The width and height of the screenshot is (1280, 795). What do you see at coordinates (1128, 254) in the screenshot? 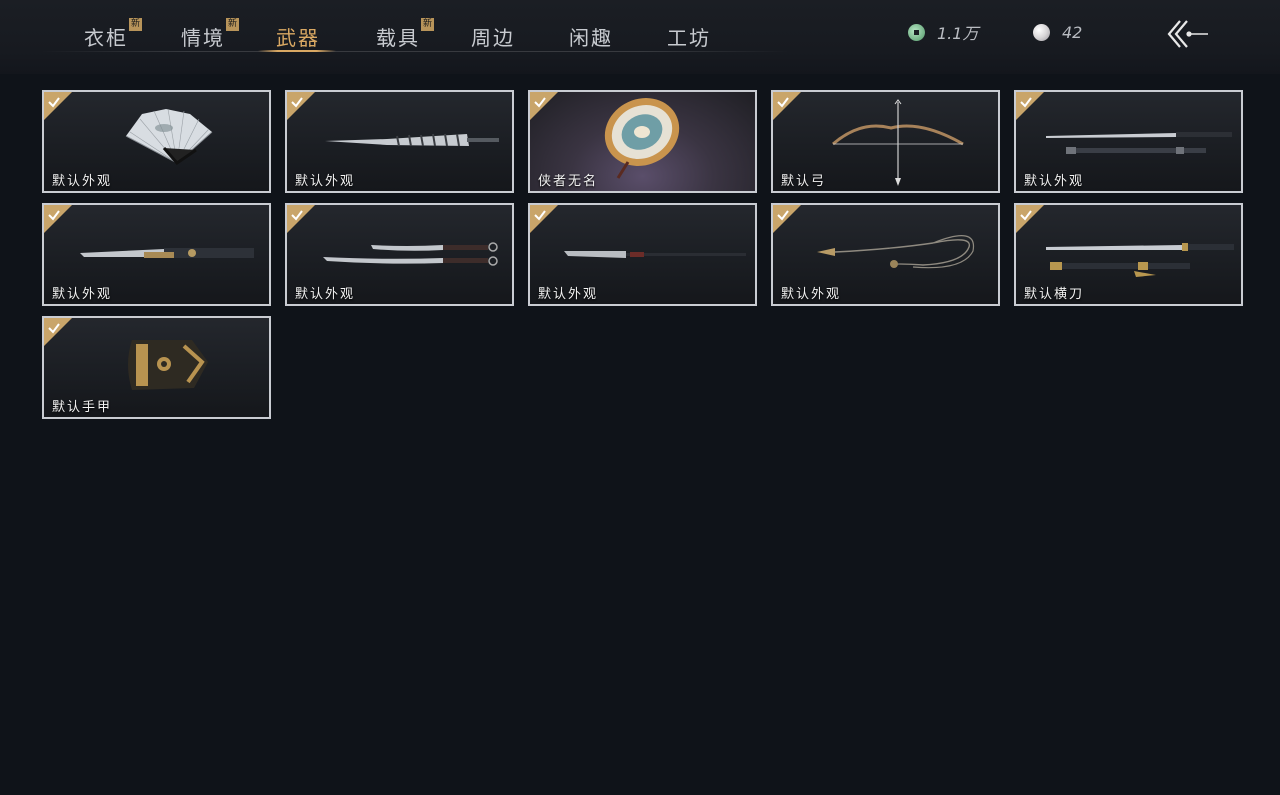
I see `weapon-card-hengdao: 默认横刀` at bounding box center [1128, 254].